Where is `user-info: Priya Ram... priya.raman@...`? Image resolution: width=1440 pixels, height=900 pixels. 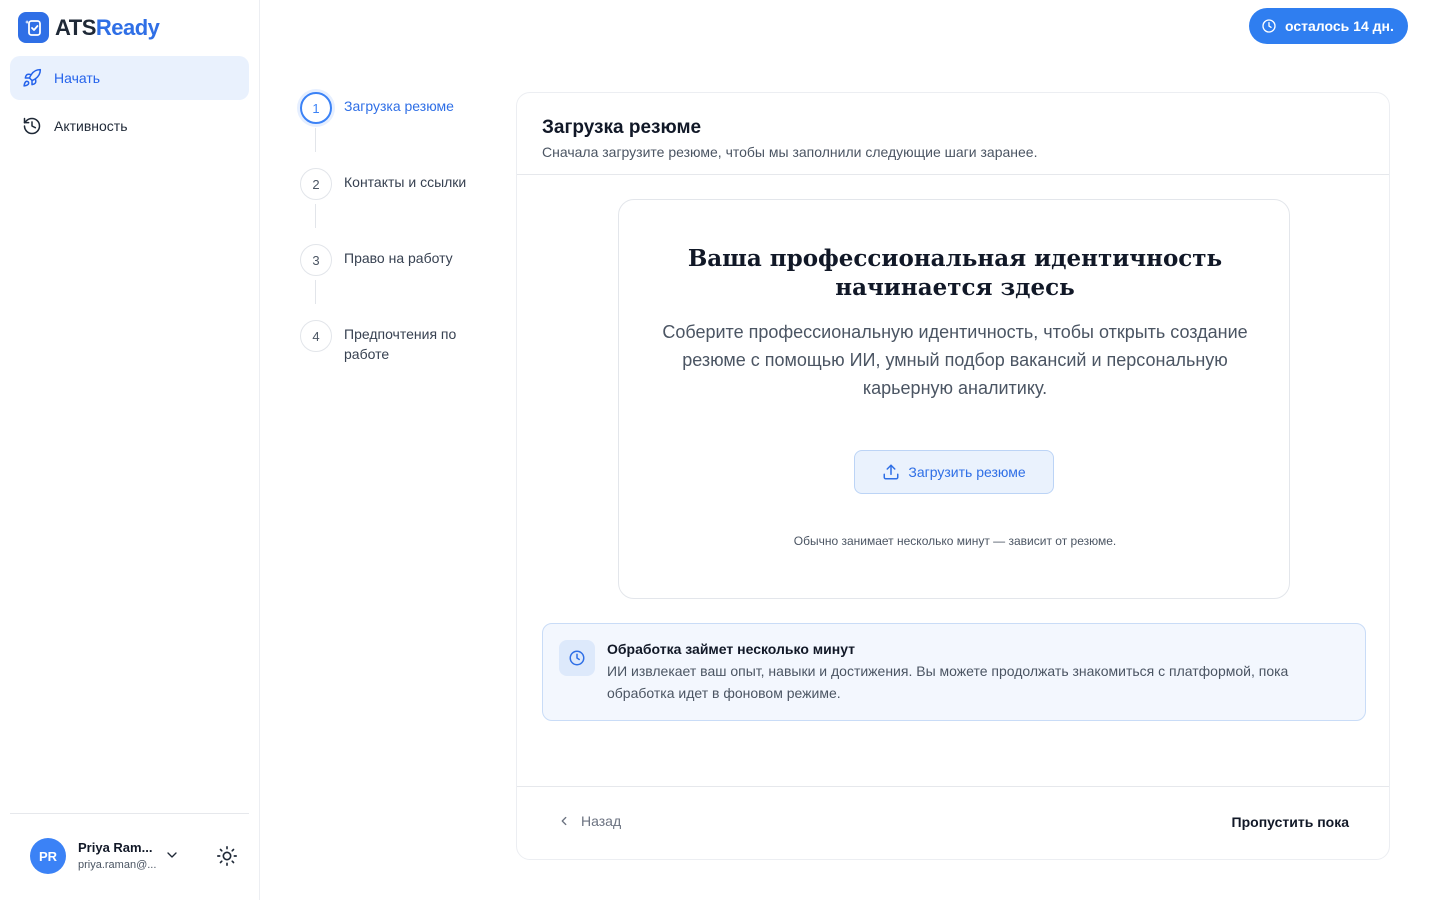
user-info: Priya Ram... priya.raman@... is located at coordinates (117, 856).